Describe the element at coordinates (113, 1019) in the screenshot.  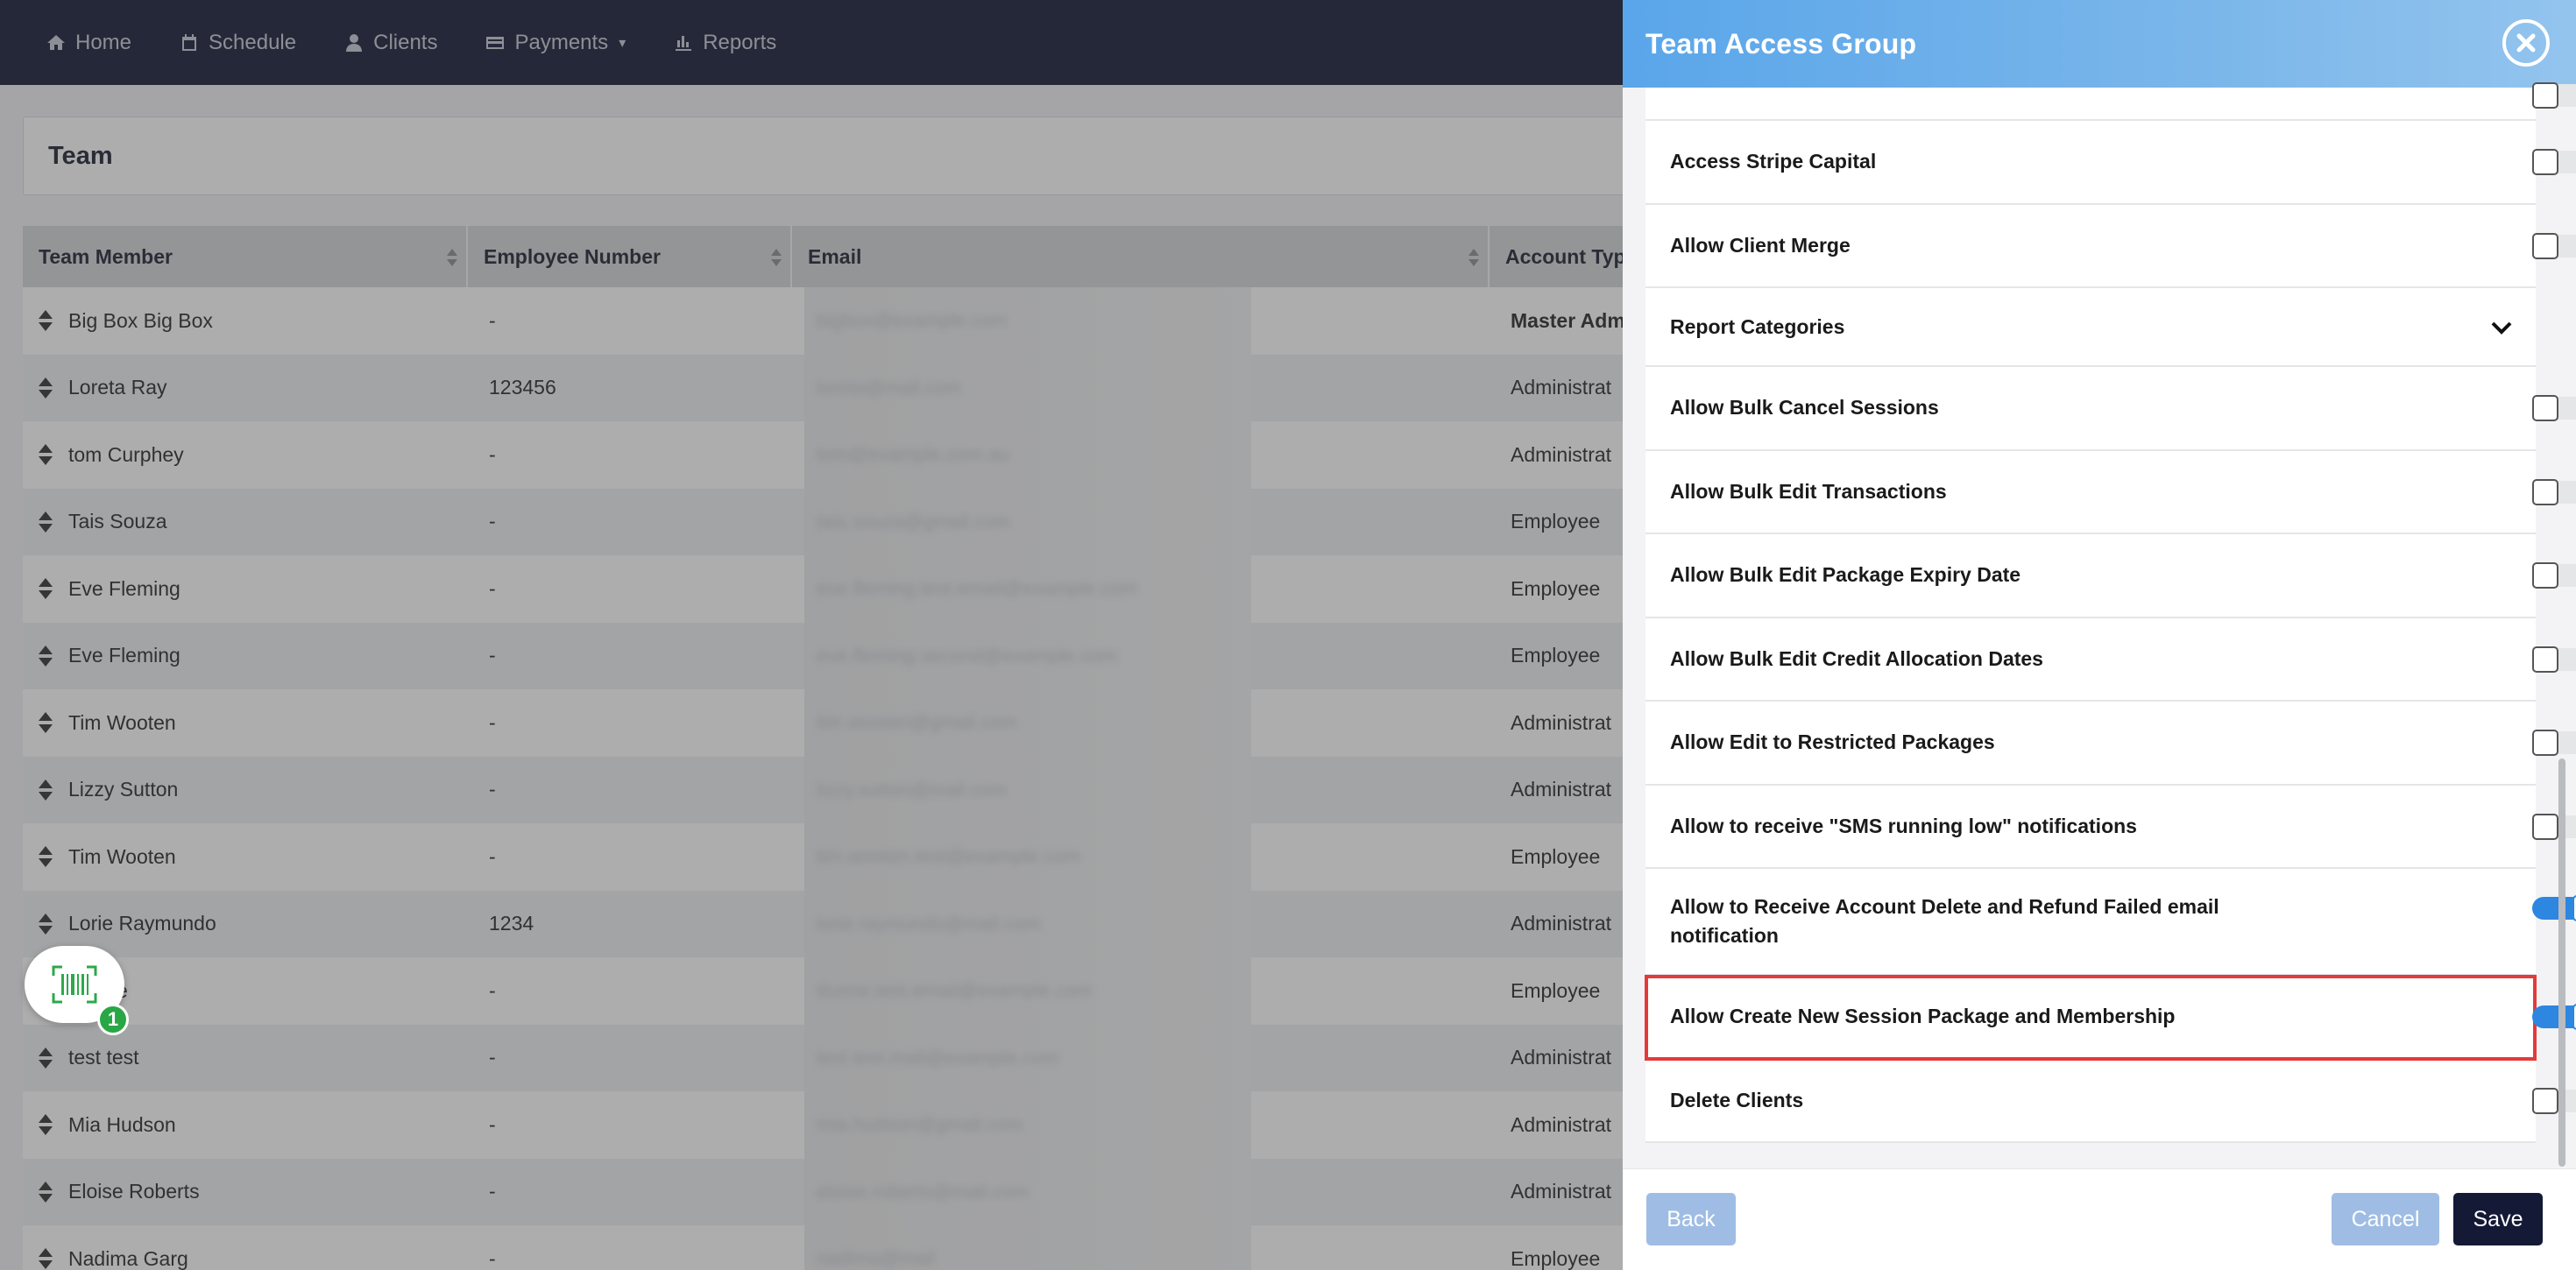
I see `notification-badge: 1` at that location.